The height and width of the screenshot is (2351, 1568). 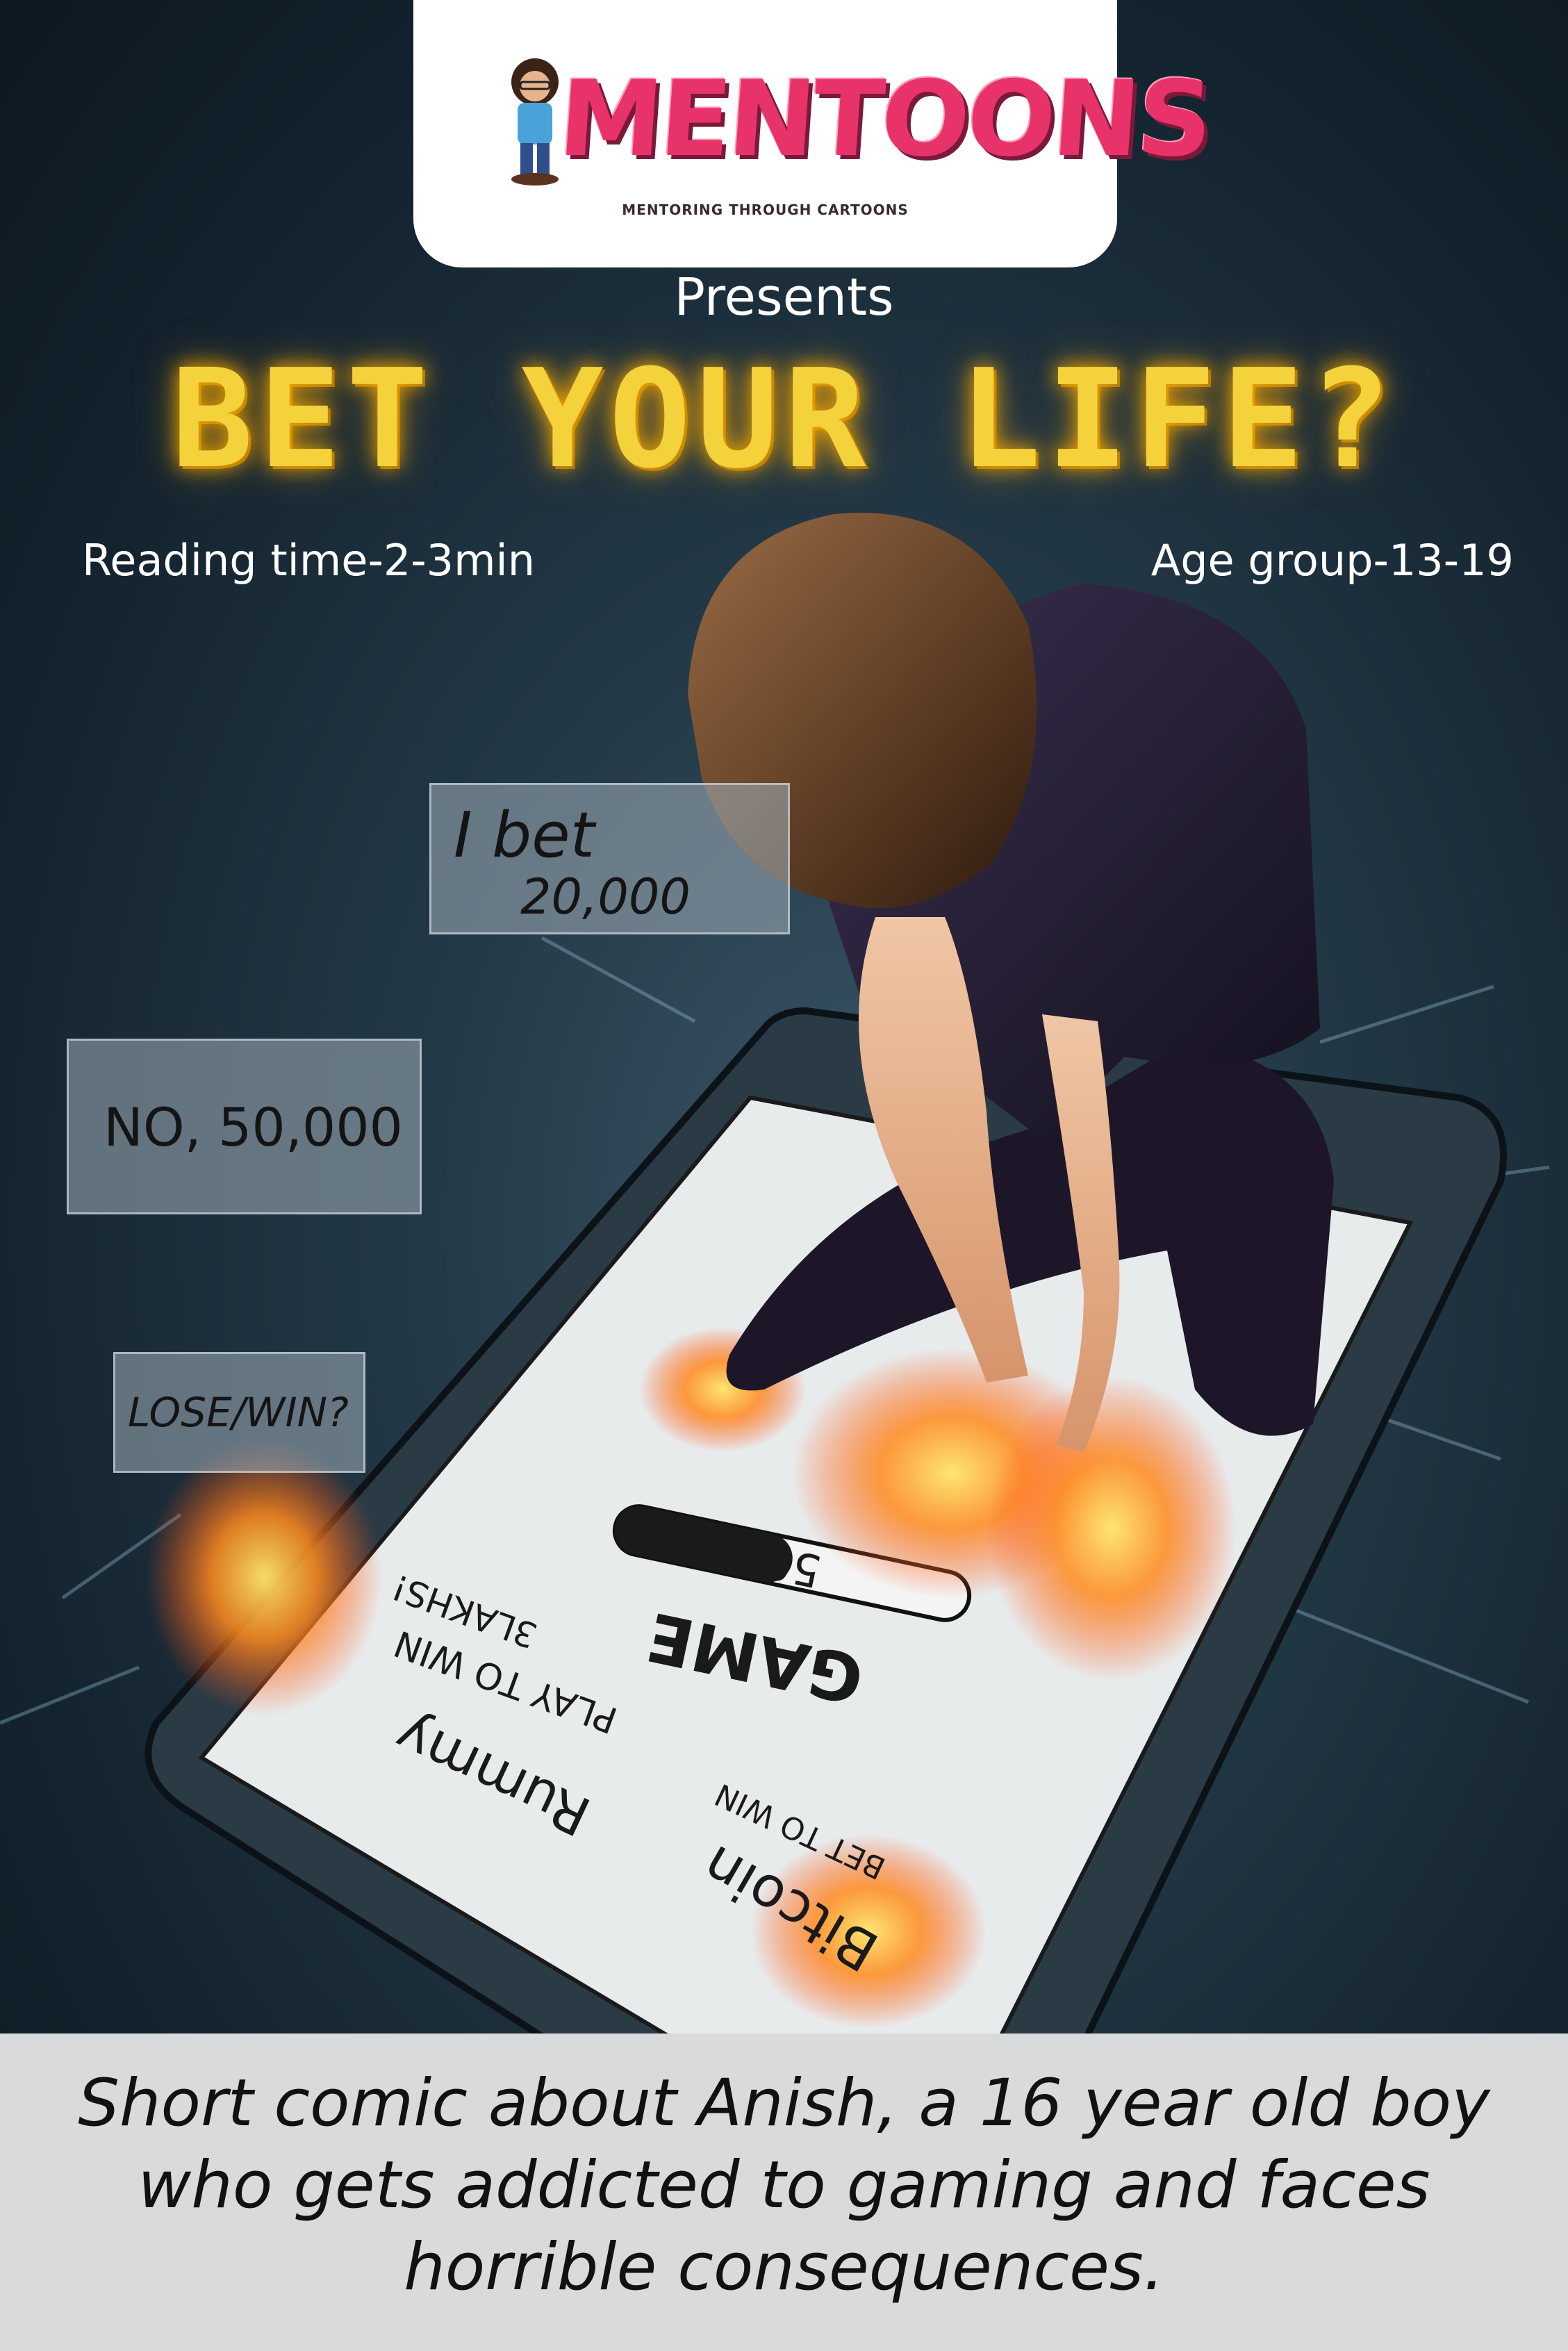 What do you see at coordinates (605, 896) in the screenshot?
I see `bet-line-2: 20,000` at bounding box center [605, 896].